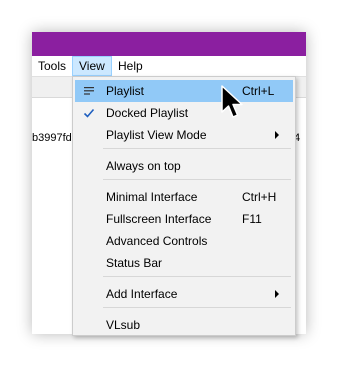  I want to click on menu-item-docked-playlist: Docked Playlist, so click(184, 113).